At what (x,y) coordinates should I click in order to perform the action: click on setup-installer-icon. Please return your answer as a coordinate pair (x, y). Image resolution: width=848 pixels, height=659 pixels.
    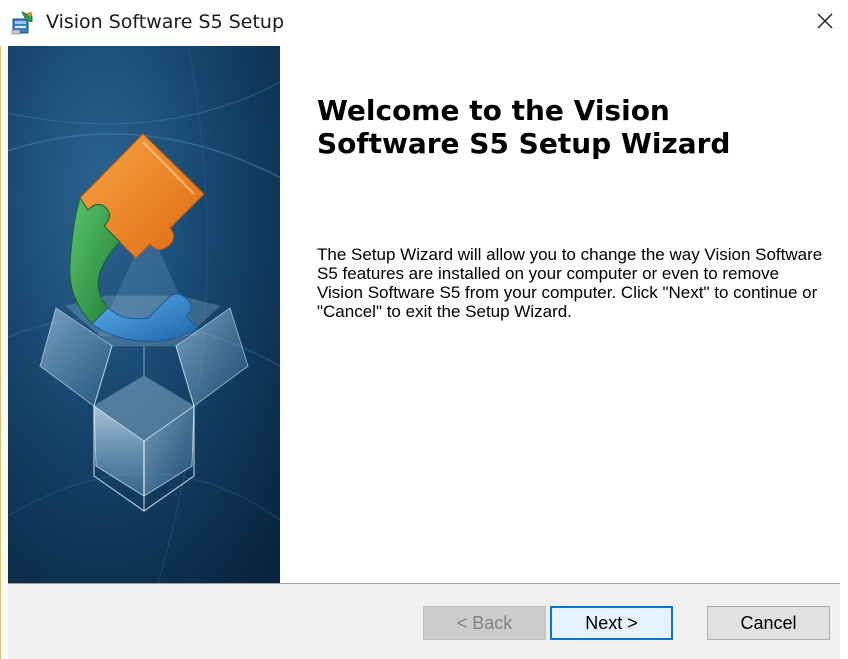
    Looking at the image, I should click on (23, 23).